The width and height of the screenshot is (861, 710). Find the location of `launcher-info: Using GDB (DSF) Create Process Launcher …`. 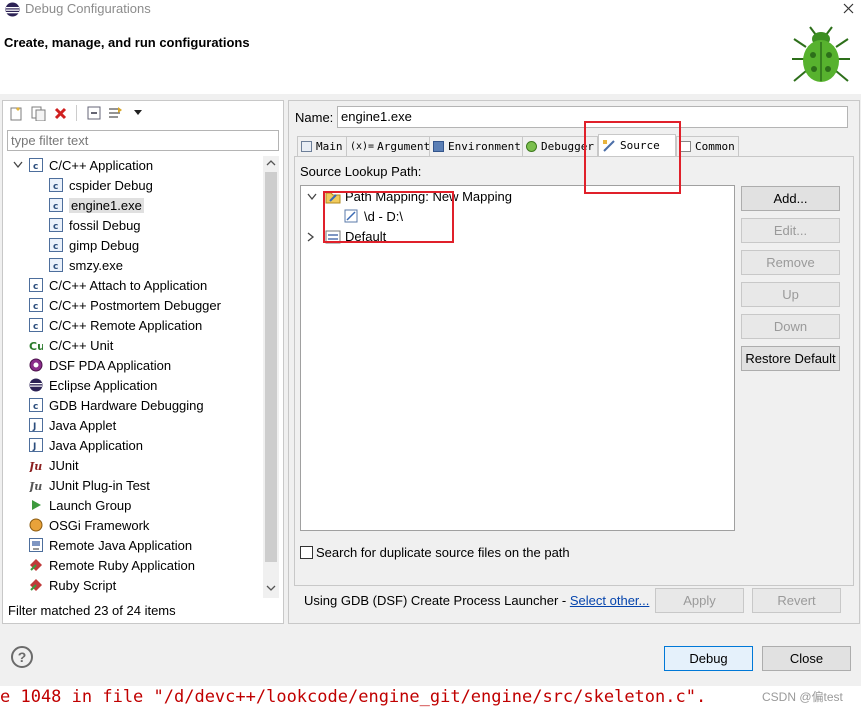

launcher-info: Using GDB (DSF) Create Process Launcher … is located at coordinates (476, 600).